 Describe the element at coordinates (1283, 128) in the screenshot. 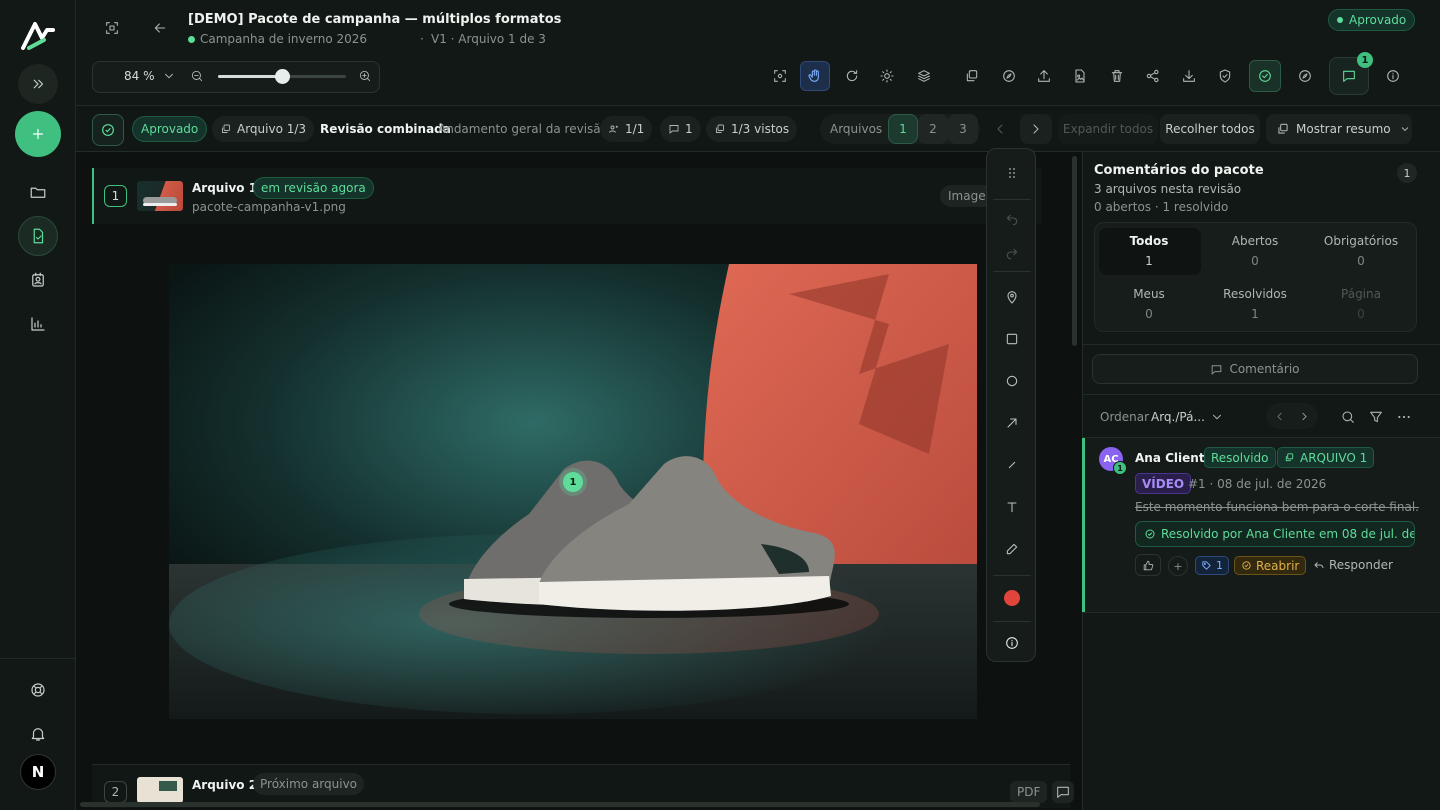

I see `summary-icon` at that location.